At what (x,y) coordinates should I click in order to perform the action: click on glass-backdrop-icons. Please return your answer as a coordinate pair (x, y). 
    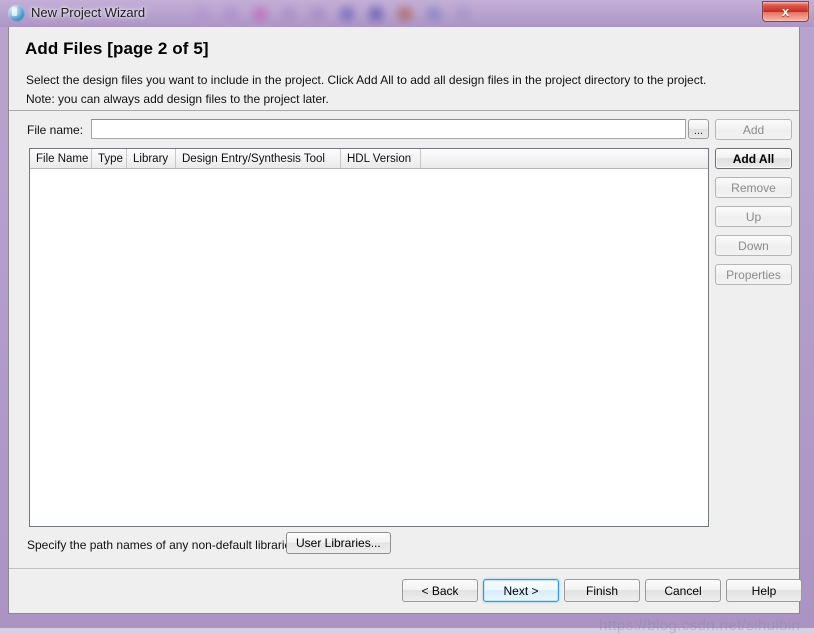
    Looking at the image, I should click on (455, 14).